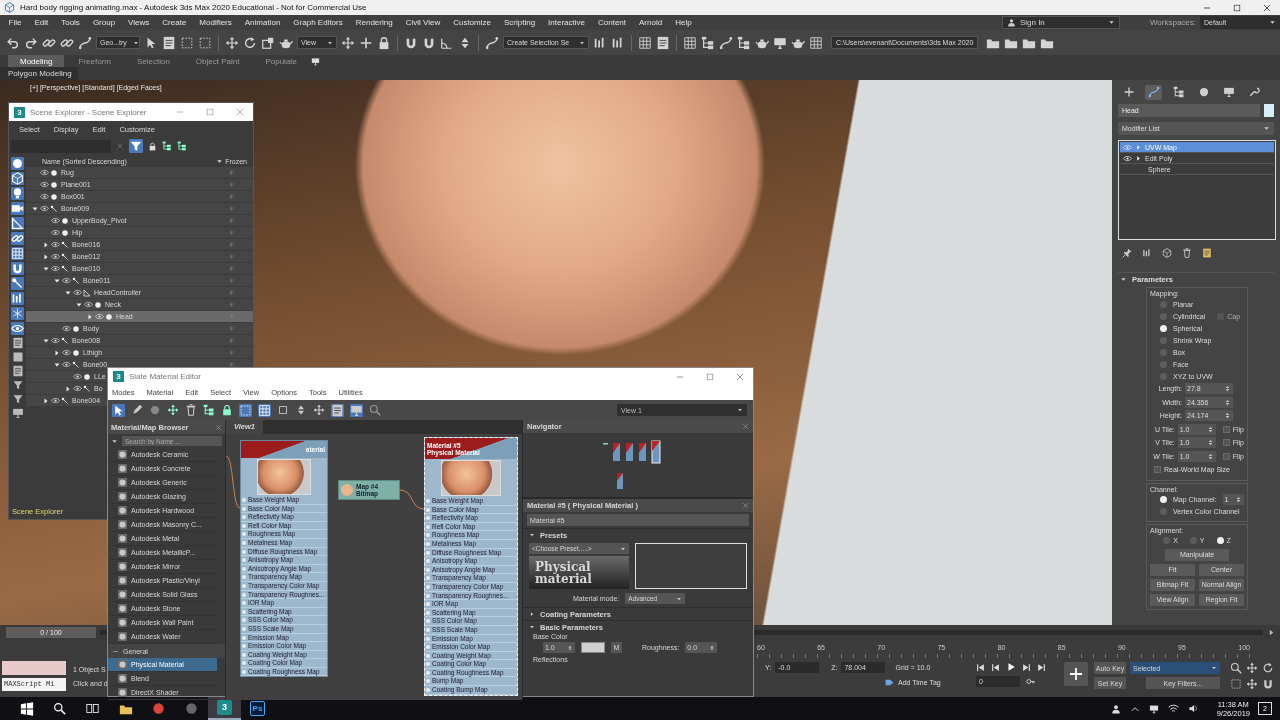 The height and width of the screenshot is (720, 1280). What do you see at coordinates (318, 22) in the screenshot?
I see `menu-item: Graph Editors` at bounding box center [318, 22].